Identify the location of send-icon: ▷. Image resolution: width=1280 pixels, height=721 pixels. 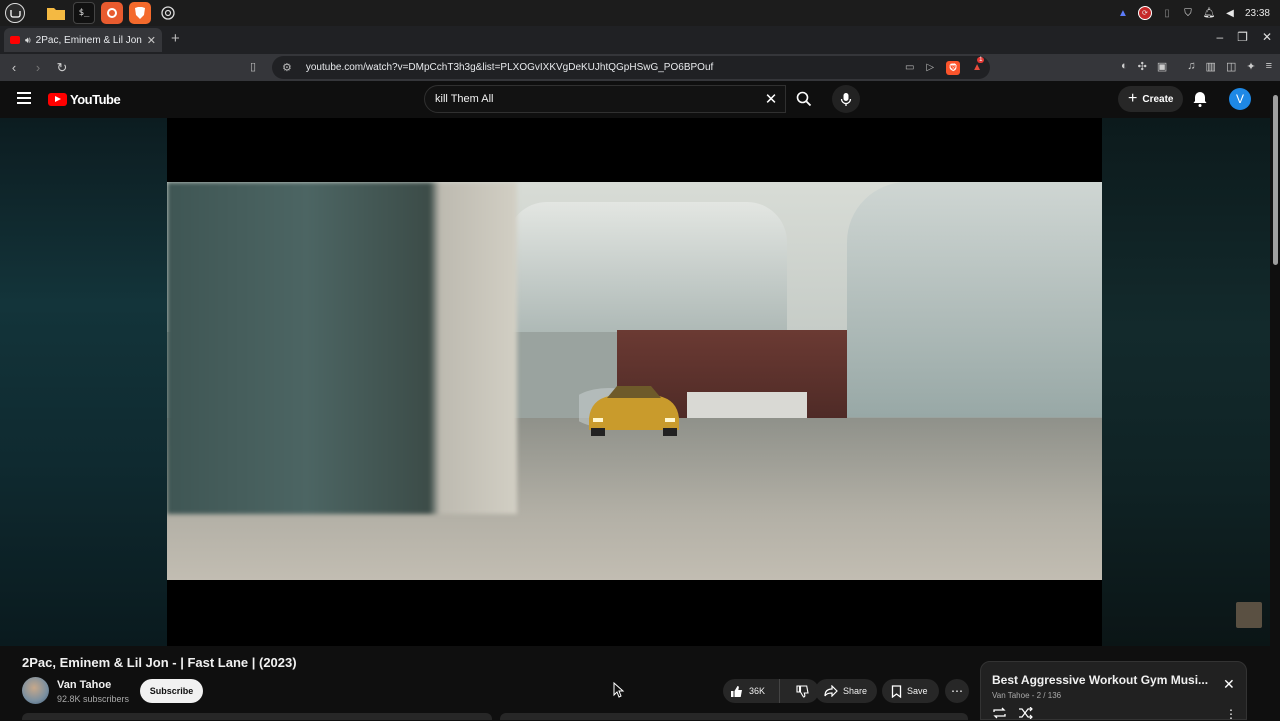
(930, 67).